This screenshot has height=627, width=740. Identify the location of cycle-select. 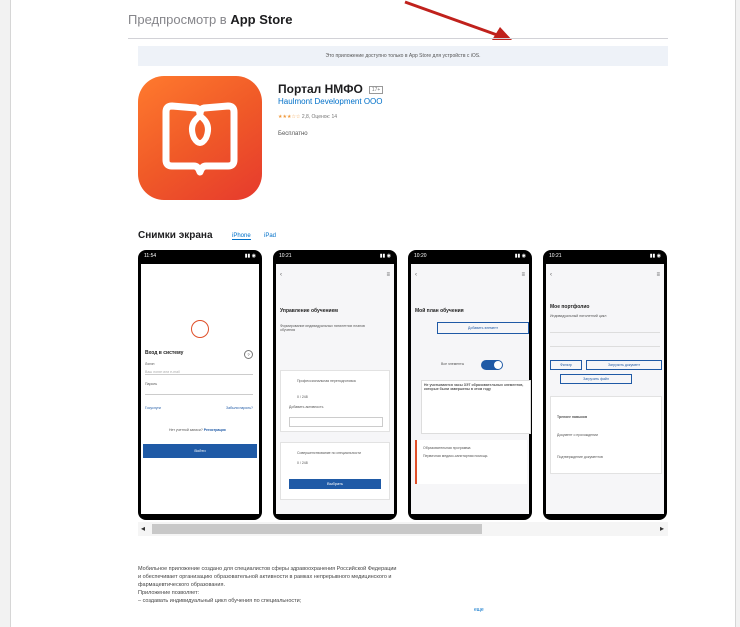
(605, 328).